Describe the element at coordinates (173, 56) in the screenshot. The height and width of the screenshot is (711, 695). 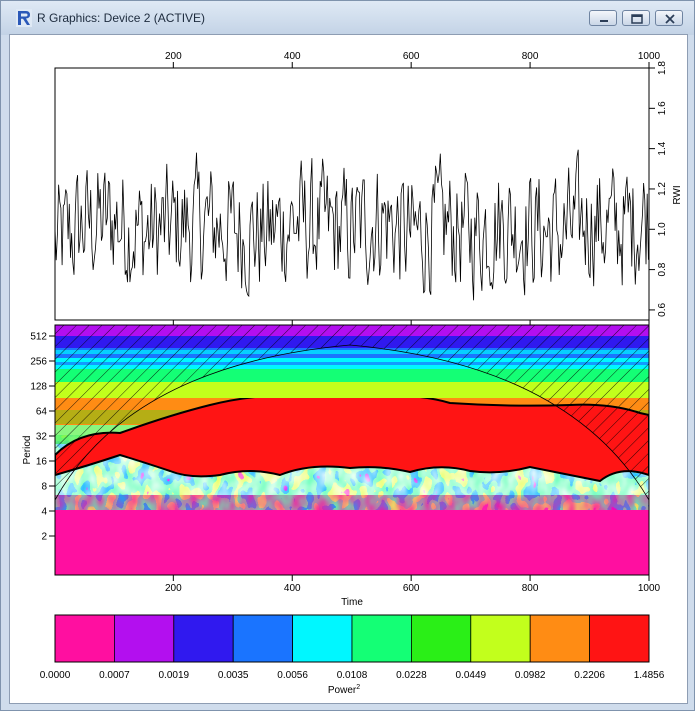
I see `top-x-tick-label: 200` at that location.